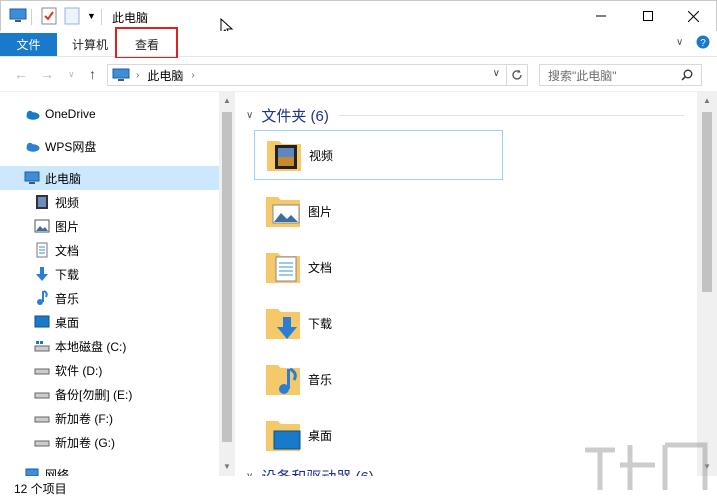 The image size is (717, 500). I want to click on document-icon, so click(42, 250).